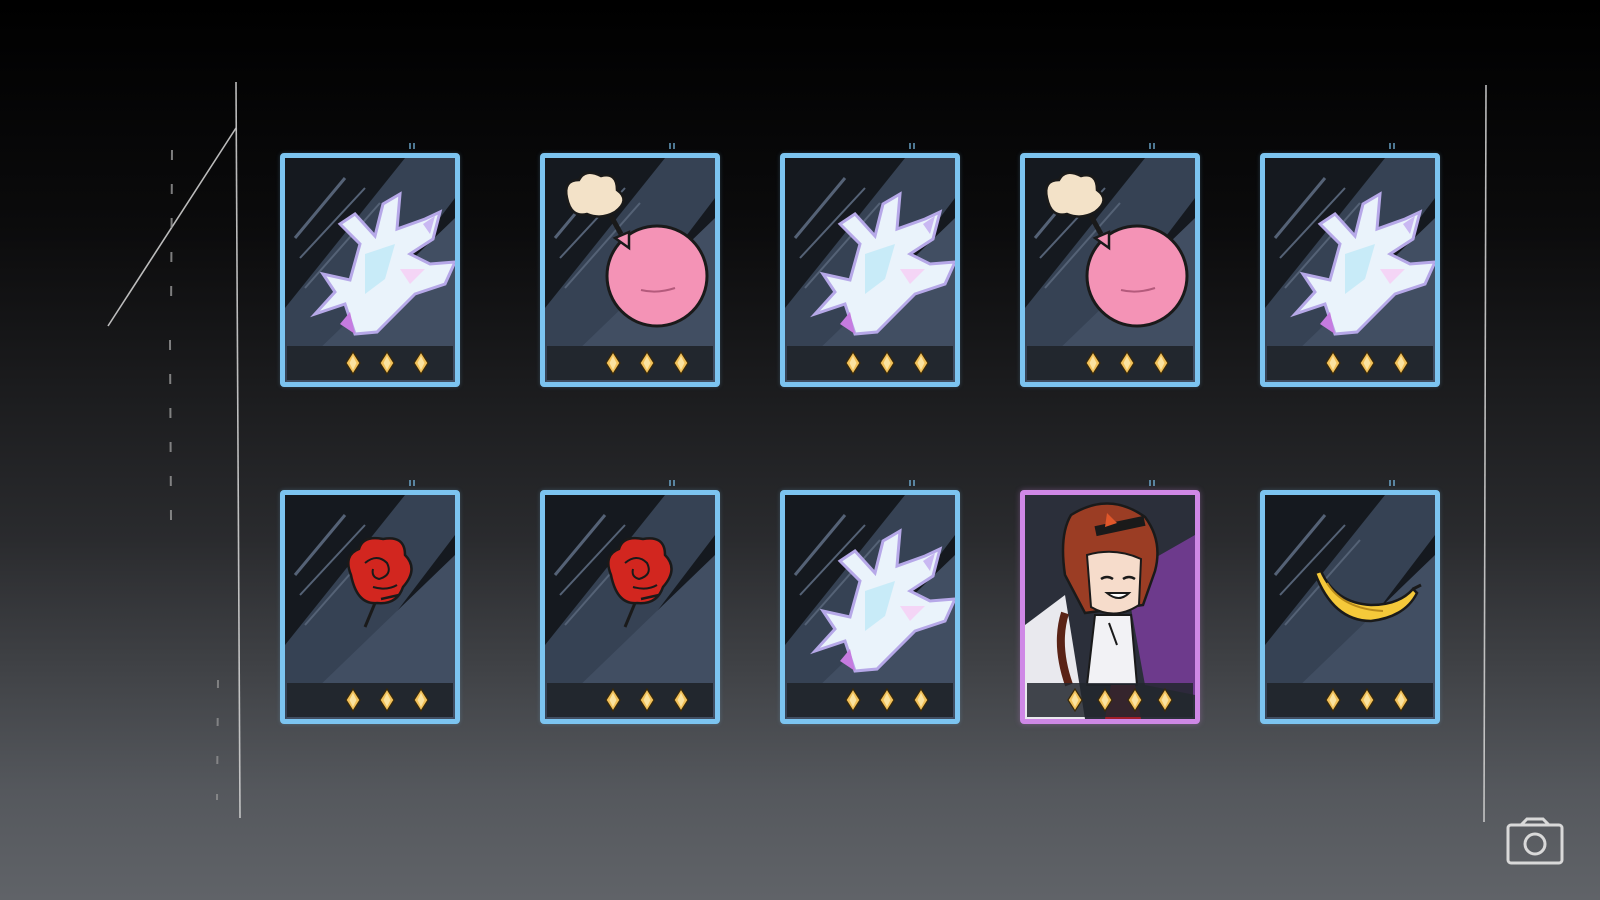  I want to click on screenshot-button, so click(1535, 842).